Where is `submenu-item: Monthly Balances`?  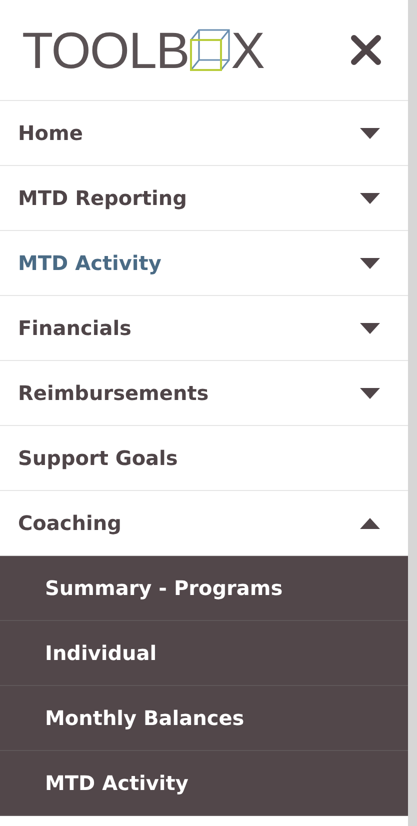
submenu-item: Monthly Balances is located at coordinates (204, 718).